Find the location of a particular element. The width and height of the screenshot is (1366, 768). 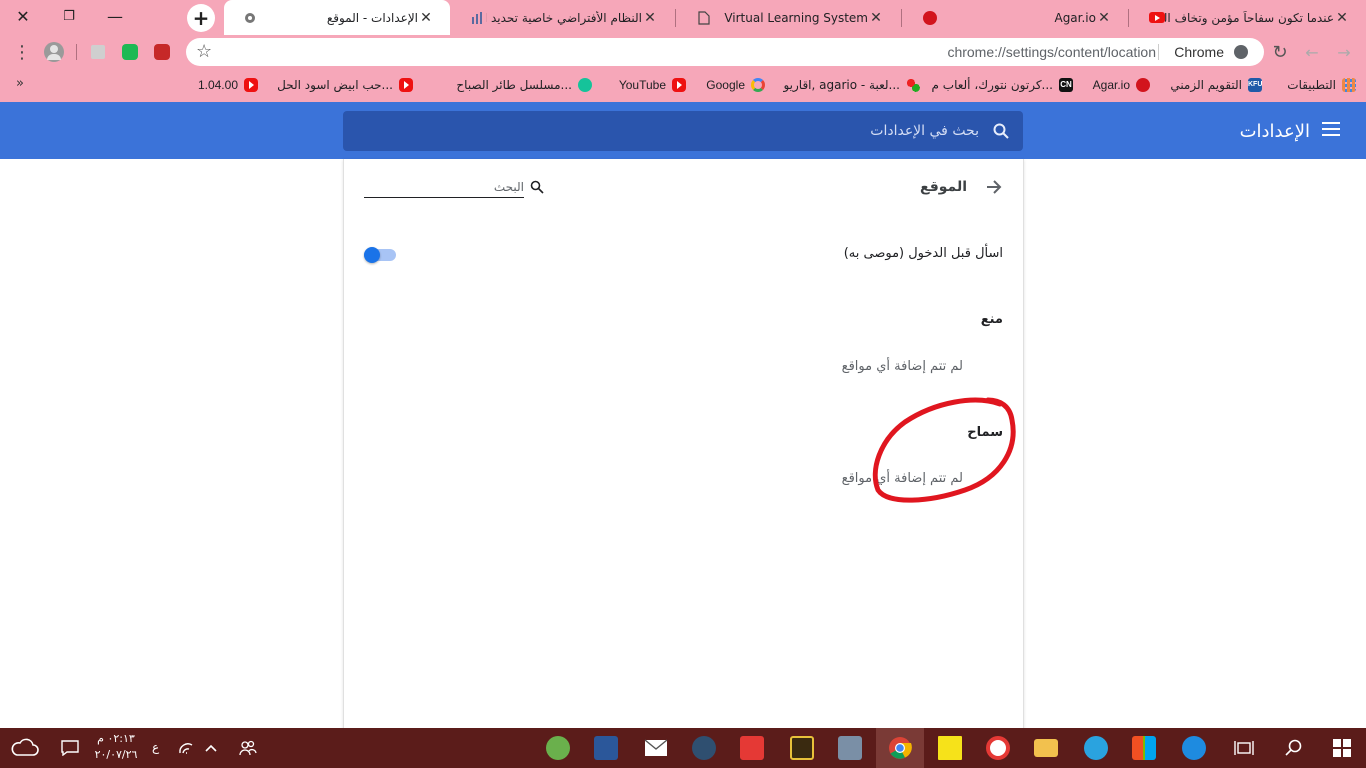

chart-icon is located at coordinates (478, 18).